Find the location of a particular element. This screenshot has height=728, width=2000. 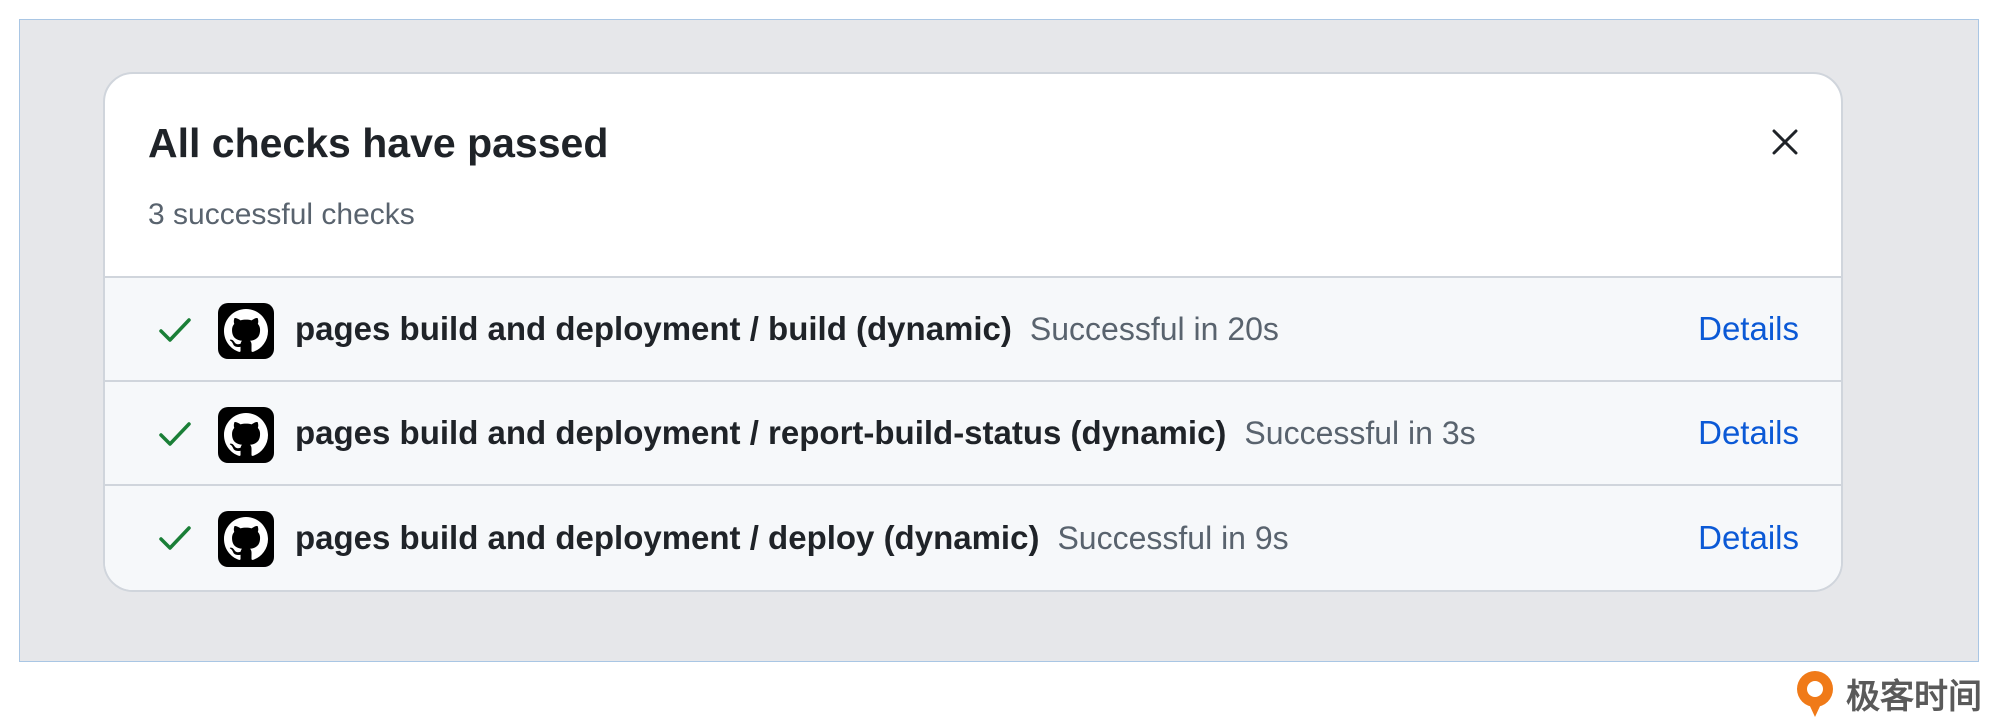

check-status: Successful in 20s is located at coordinates (1154, 328).